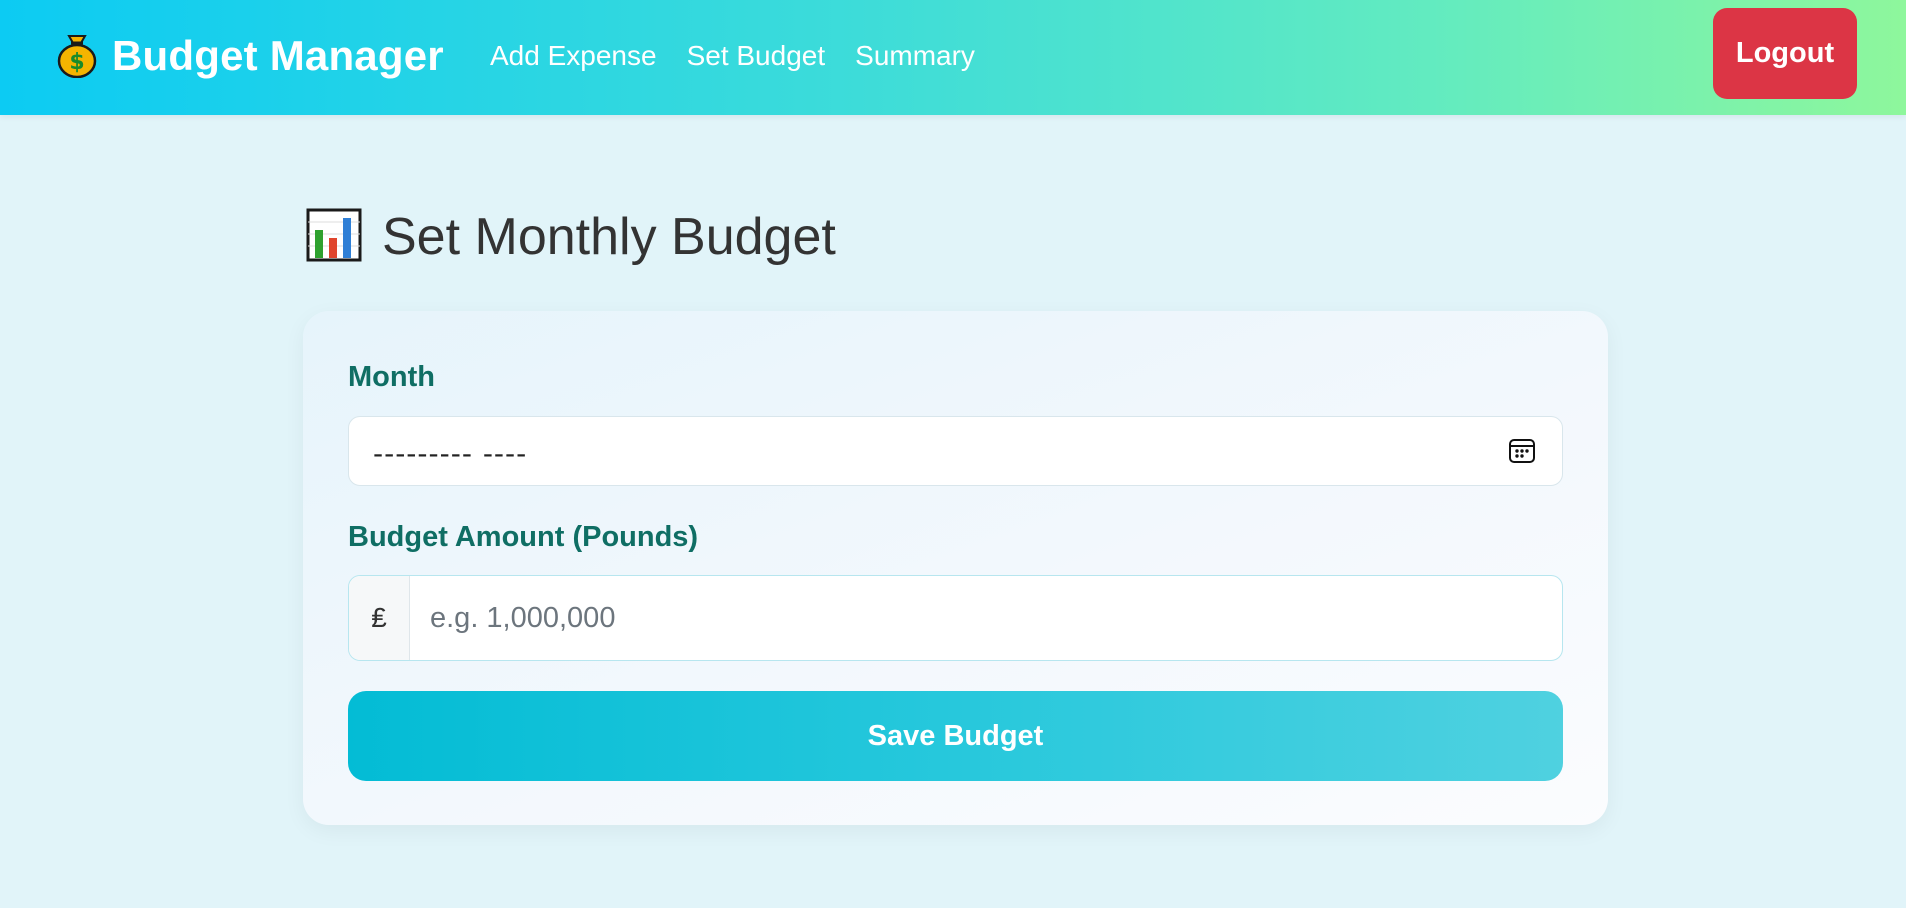  What do you see at coordinates (955, 451) in the screenshot?
I see `month-input: --------- ----` at bounding box center [955, 451].